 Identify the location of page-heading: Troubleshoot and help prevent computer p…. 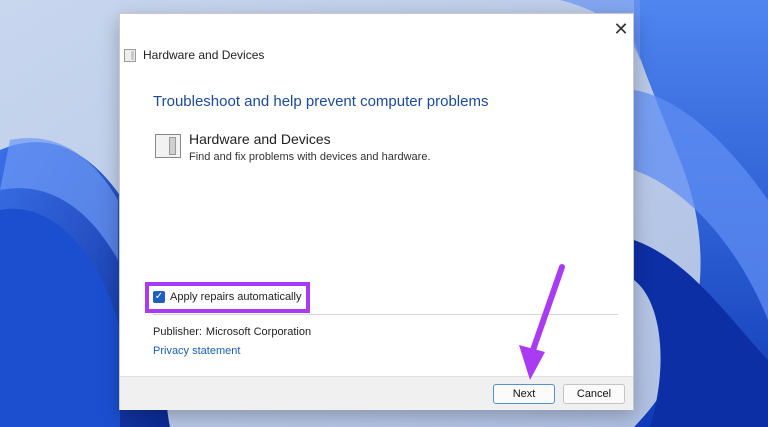
(321, 101).